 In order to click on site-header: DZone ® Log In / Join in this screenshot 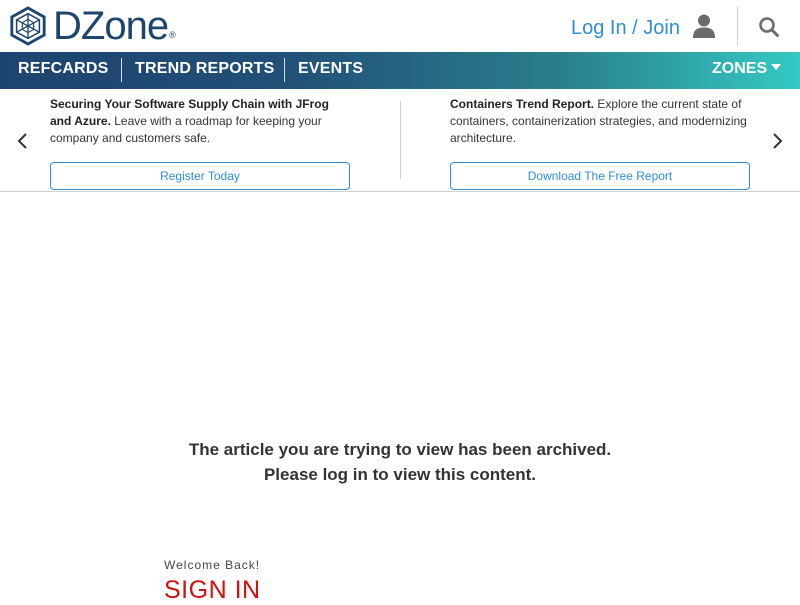, I will do `click(400, 26)`.